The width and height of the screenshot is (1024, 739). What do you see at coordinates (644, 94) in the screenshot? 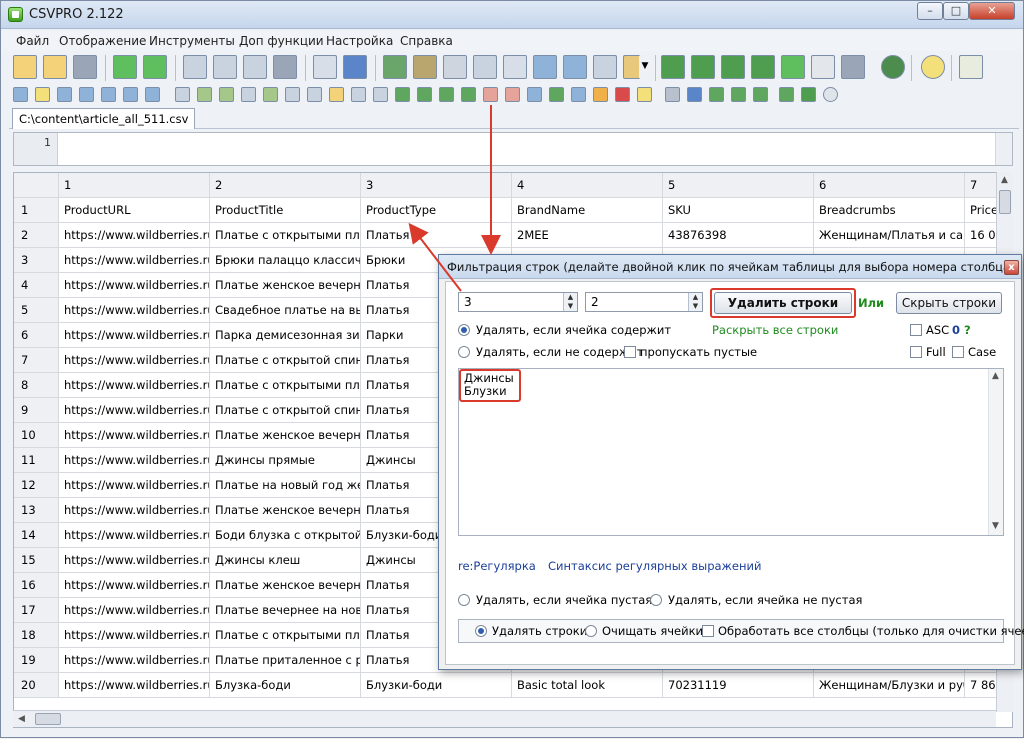
I see `image-edit-icon` at bounding box center [644, 94].